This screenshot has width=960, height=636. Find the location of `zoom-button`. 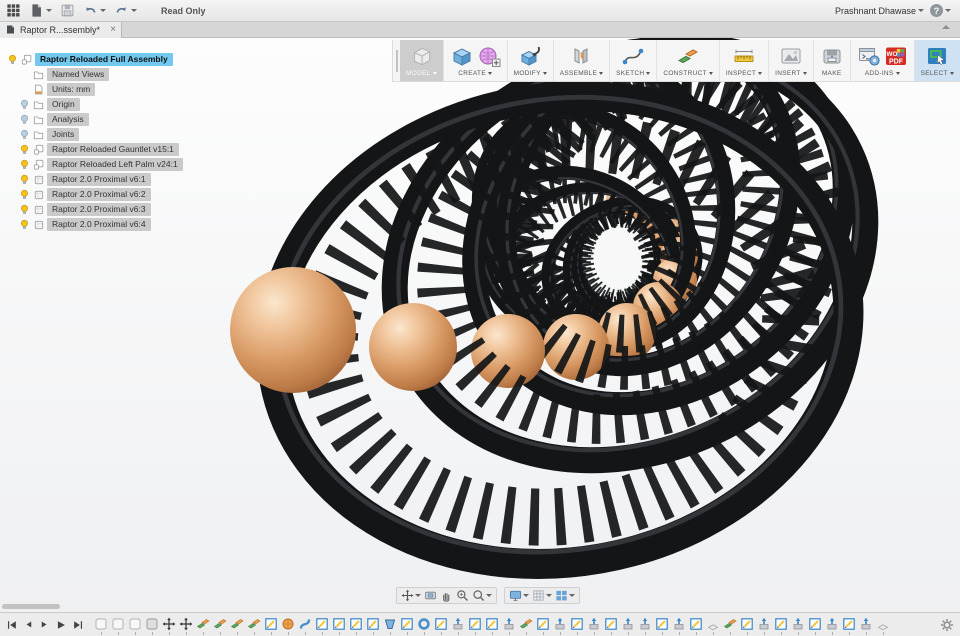

zoom-button is located at coordinates (462, 595).